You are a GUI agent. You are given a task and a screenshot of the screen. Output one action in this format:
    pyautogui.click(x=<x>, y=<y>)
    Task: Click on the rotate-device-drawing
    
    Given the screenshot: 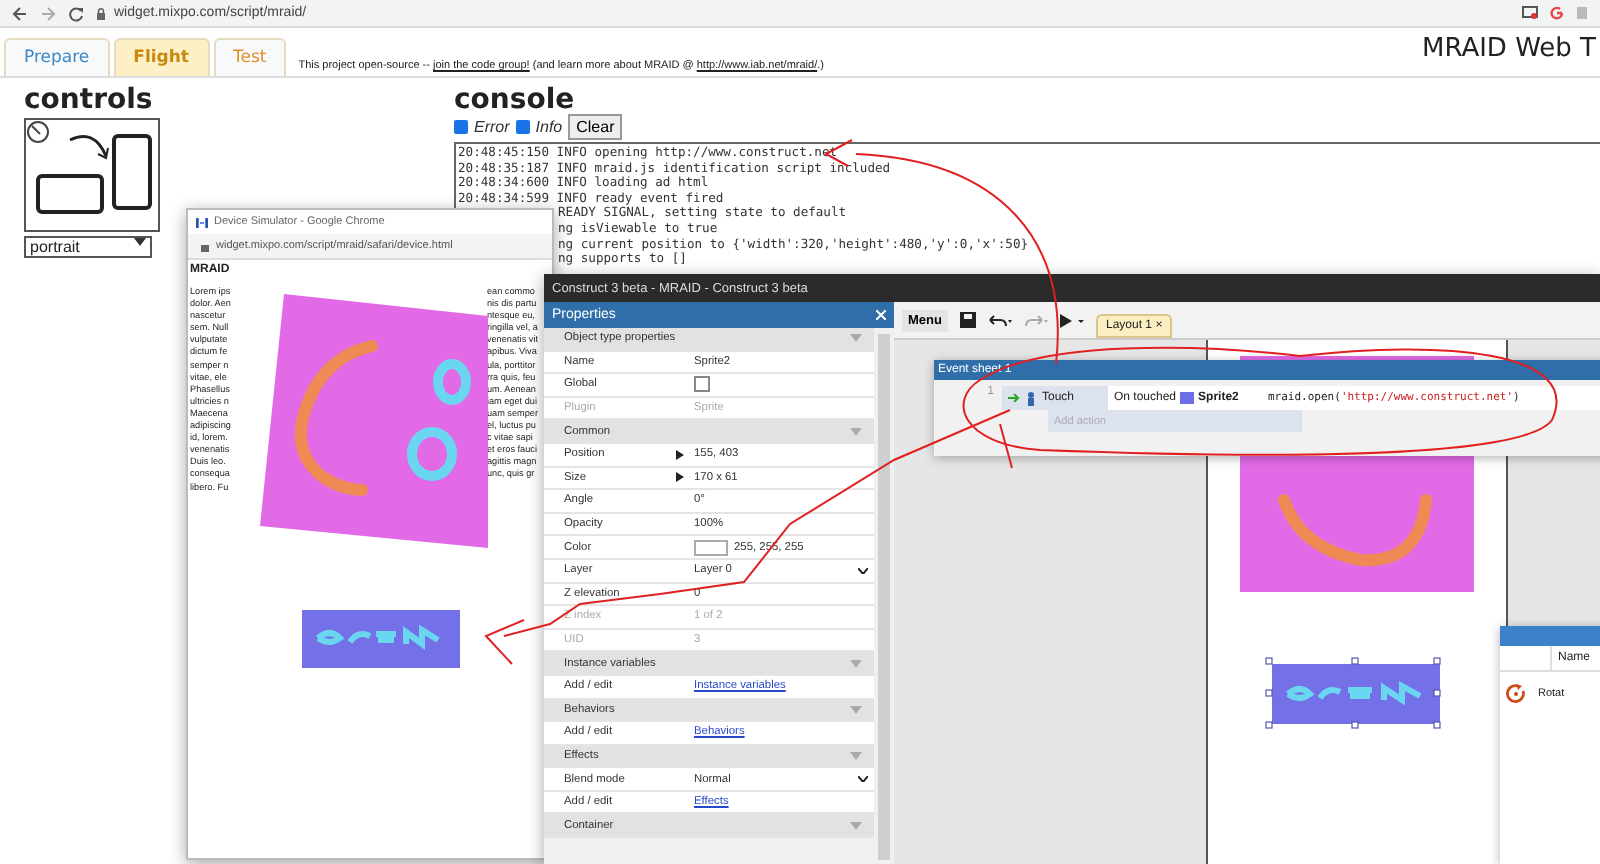 What is the action you would take?
    pyautogui.click(x=92, y=175)
    